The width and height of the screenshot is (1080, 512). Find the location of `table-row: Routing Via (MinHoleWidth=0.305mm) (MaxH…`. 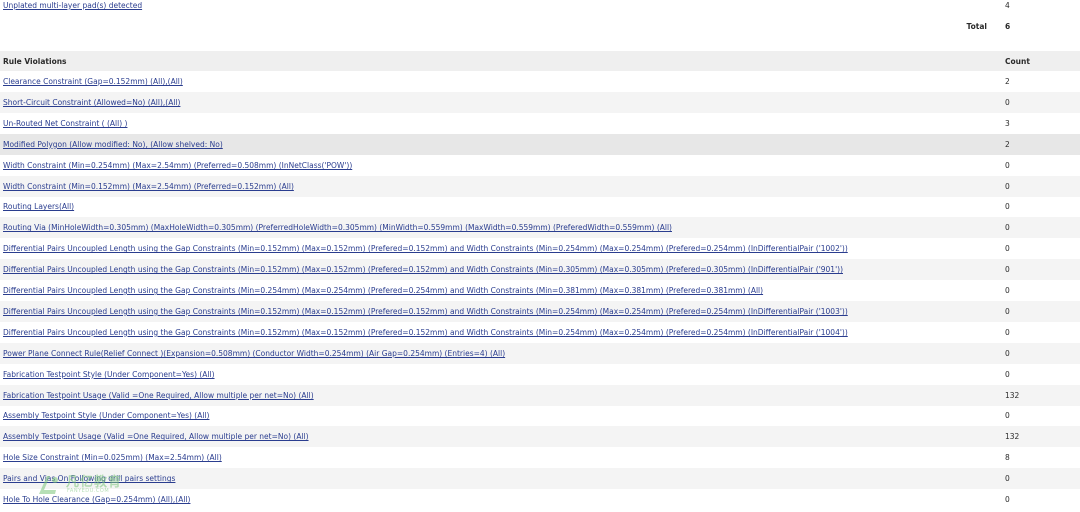

table-row: Routing Via (MinHoleWidth=0.305mm) (MaxH… is located at coordinates (540, 228).